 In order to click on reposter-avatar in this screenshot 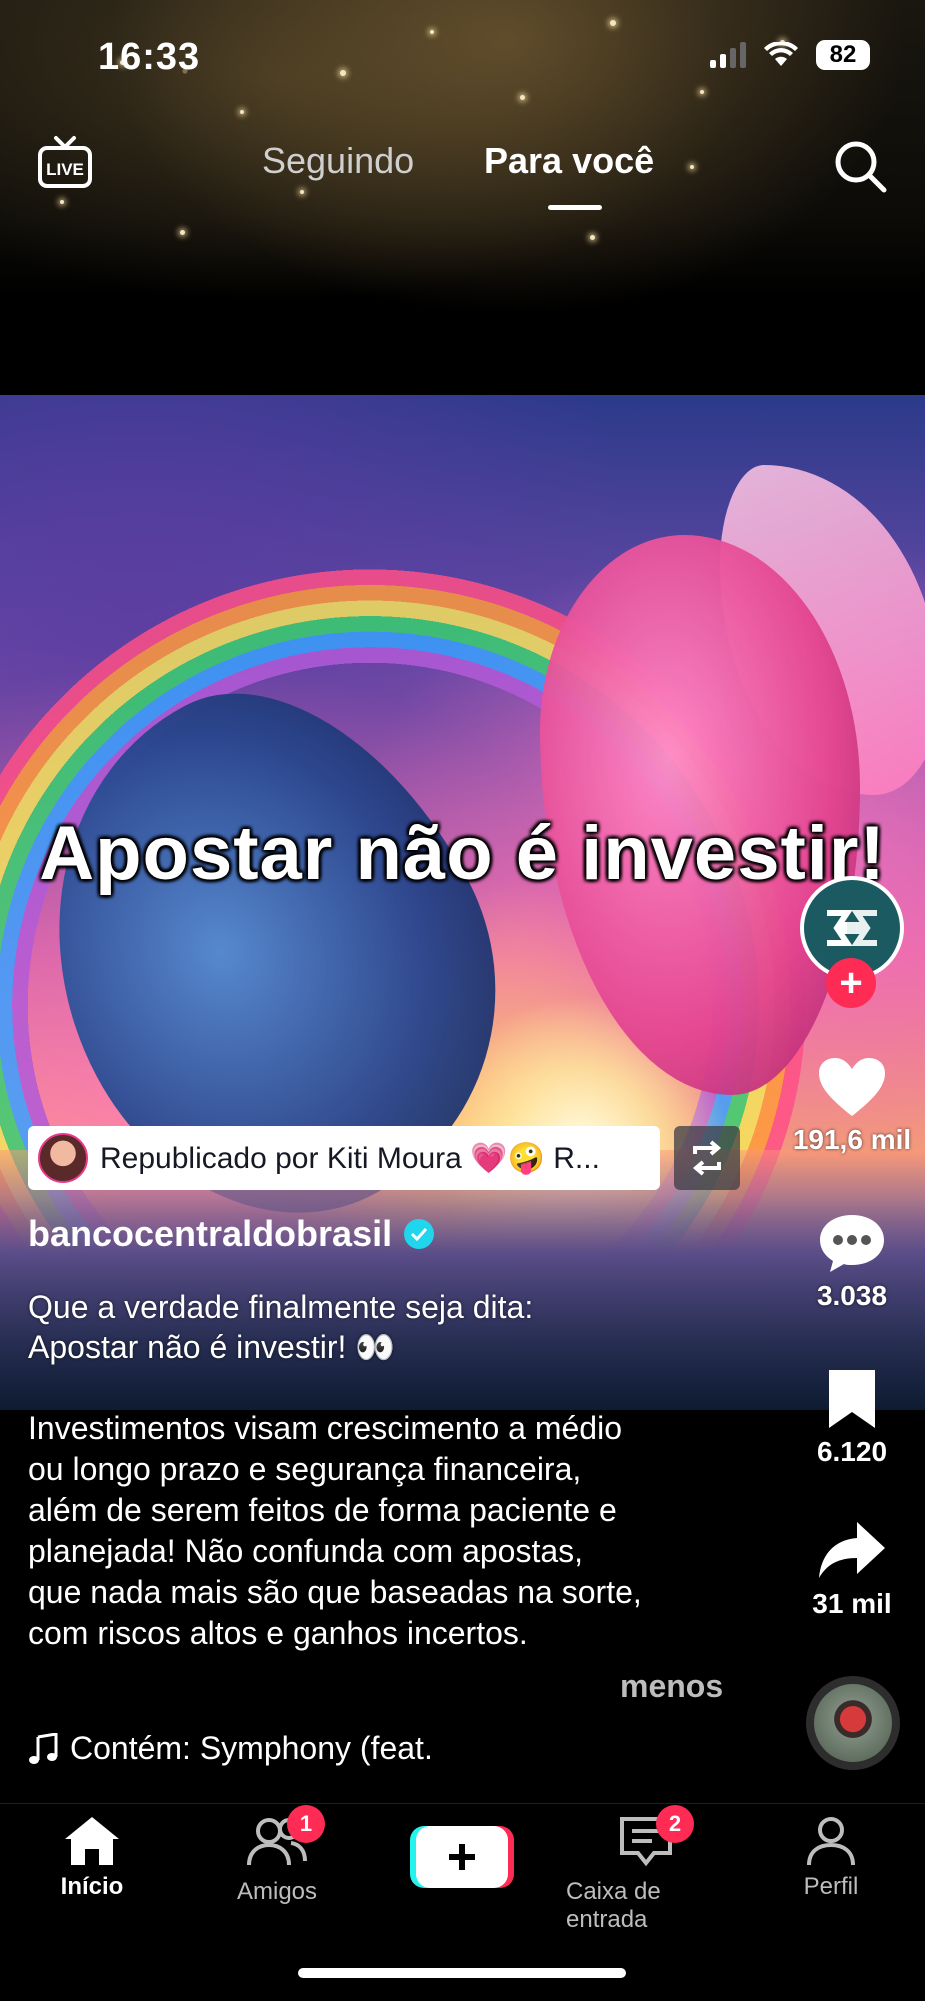, I will do `click(63, 1158)`.